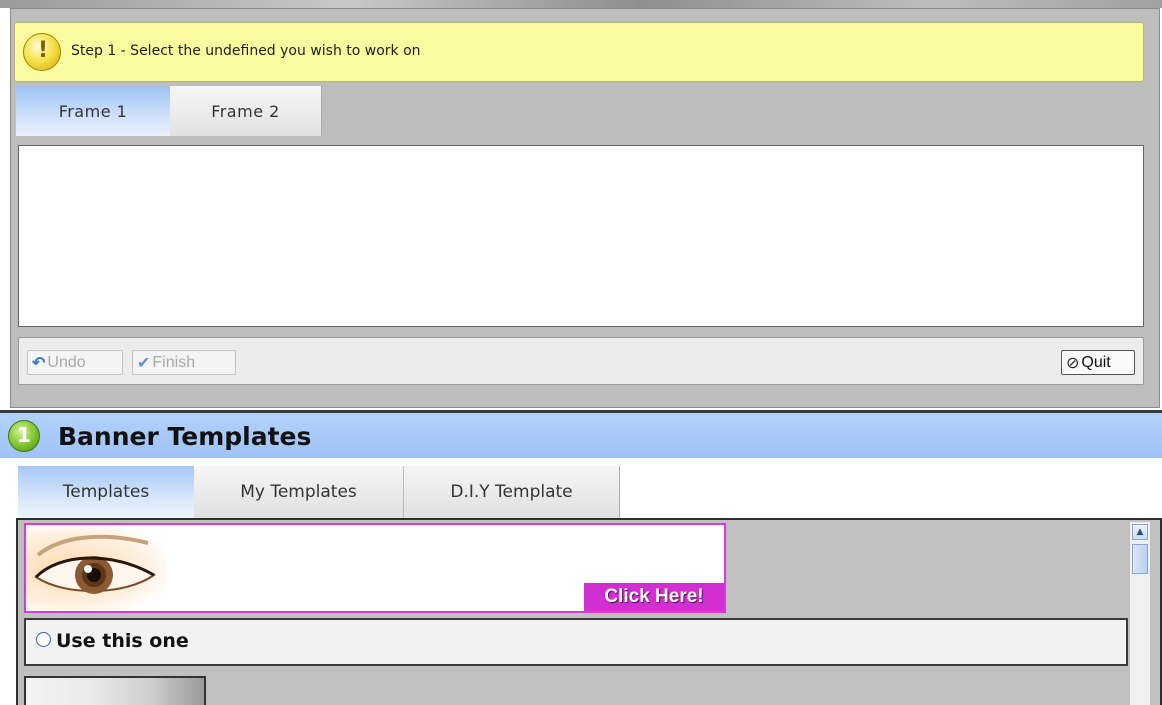  What do you see at coordinates (654, 597) in the screenshot?
I see `click-here-button: Click Here!` at bounding box center [654, 597].